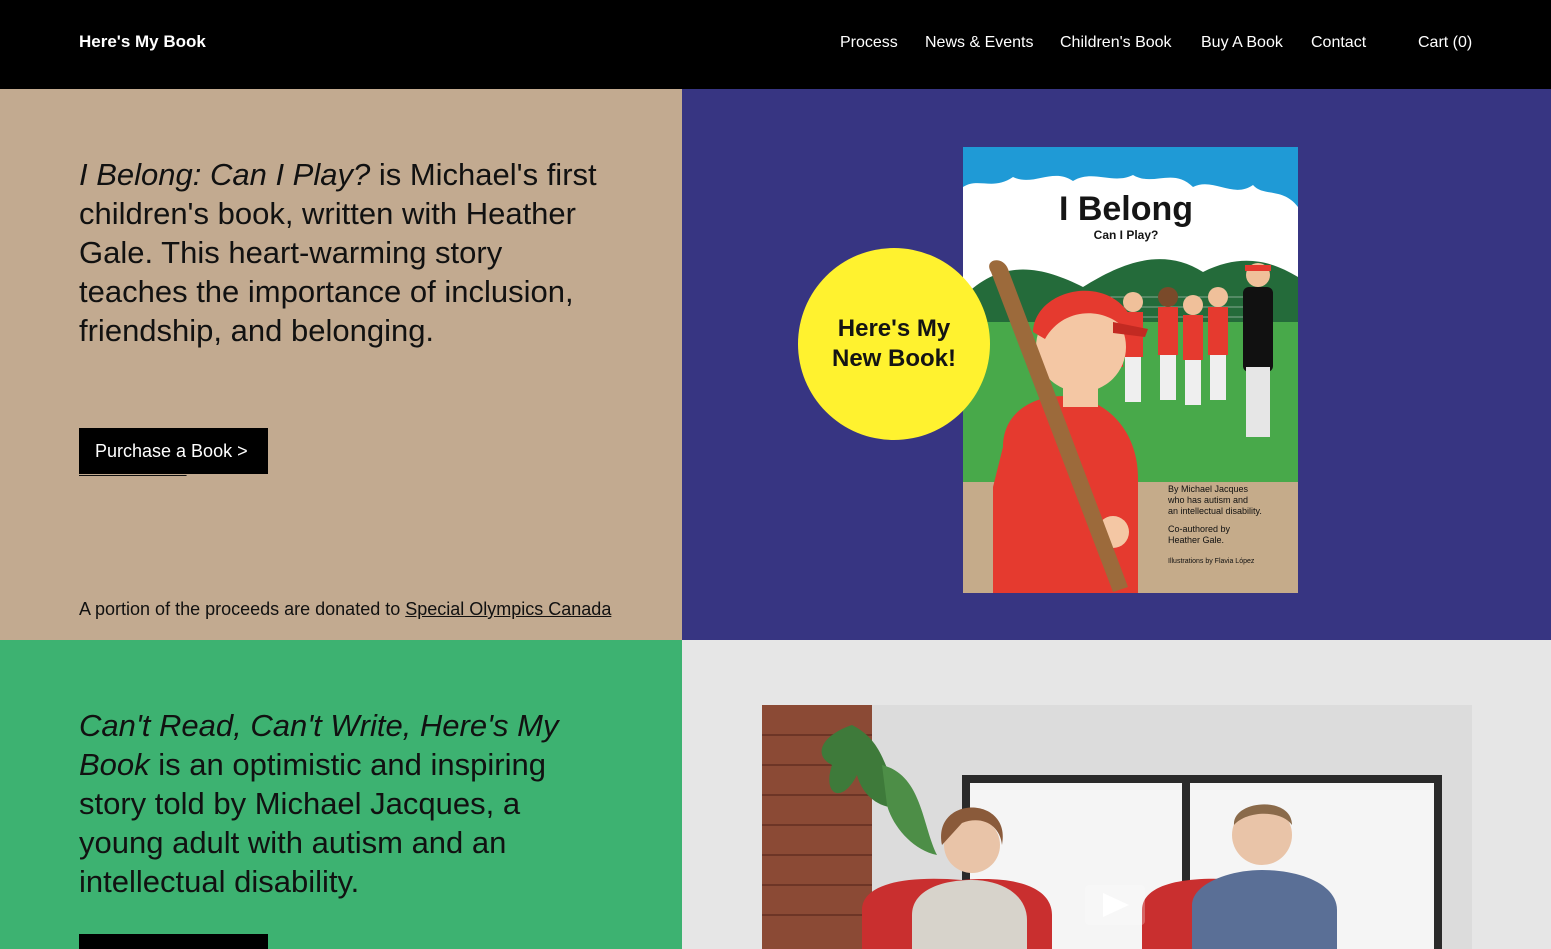 This screenshot has width=1551, height=949. What do you see at coordinates (1211, 561) in the screenshot?
I see `cover-illustrator: Illustrations by Flavia López` at bounding box center [1211, 561].